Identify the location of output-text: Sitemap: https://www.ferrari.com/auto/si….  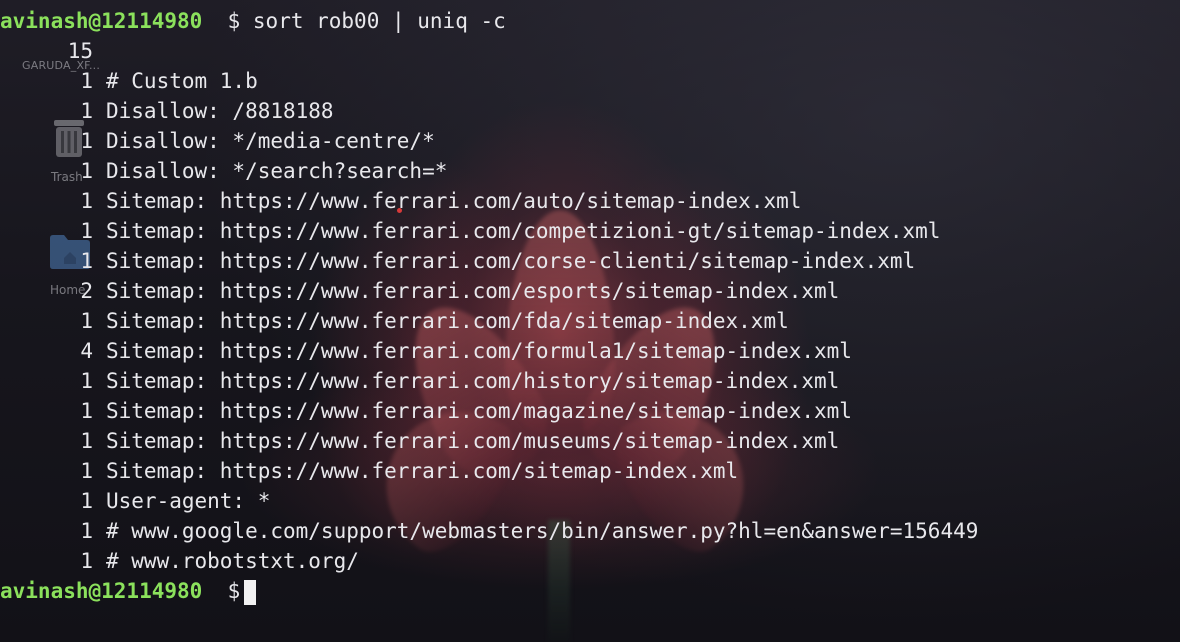
(454, 201).